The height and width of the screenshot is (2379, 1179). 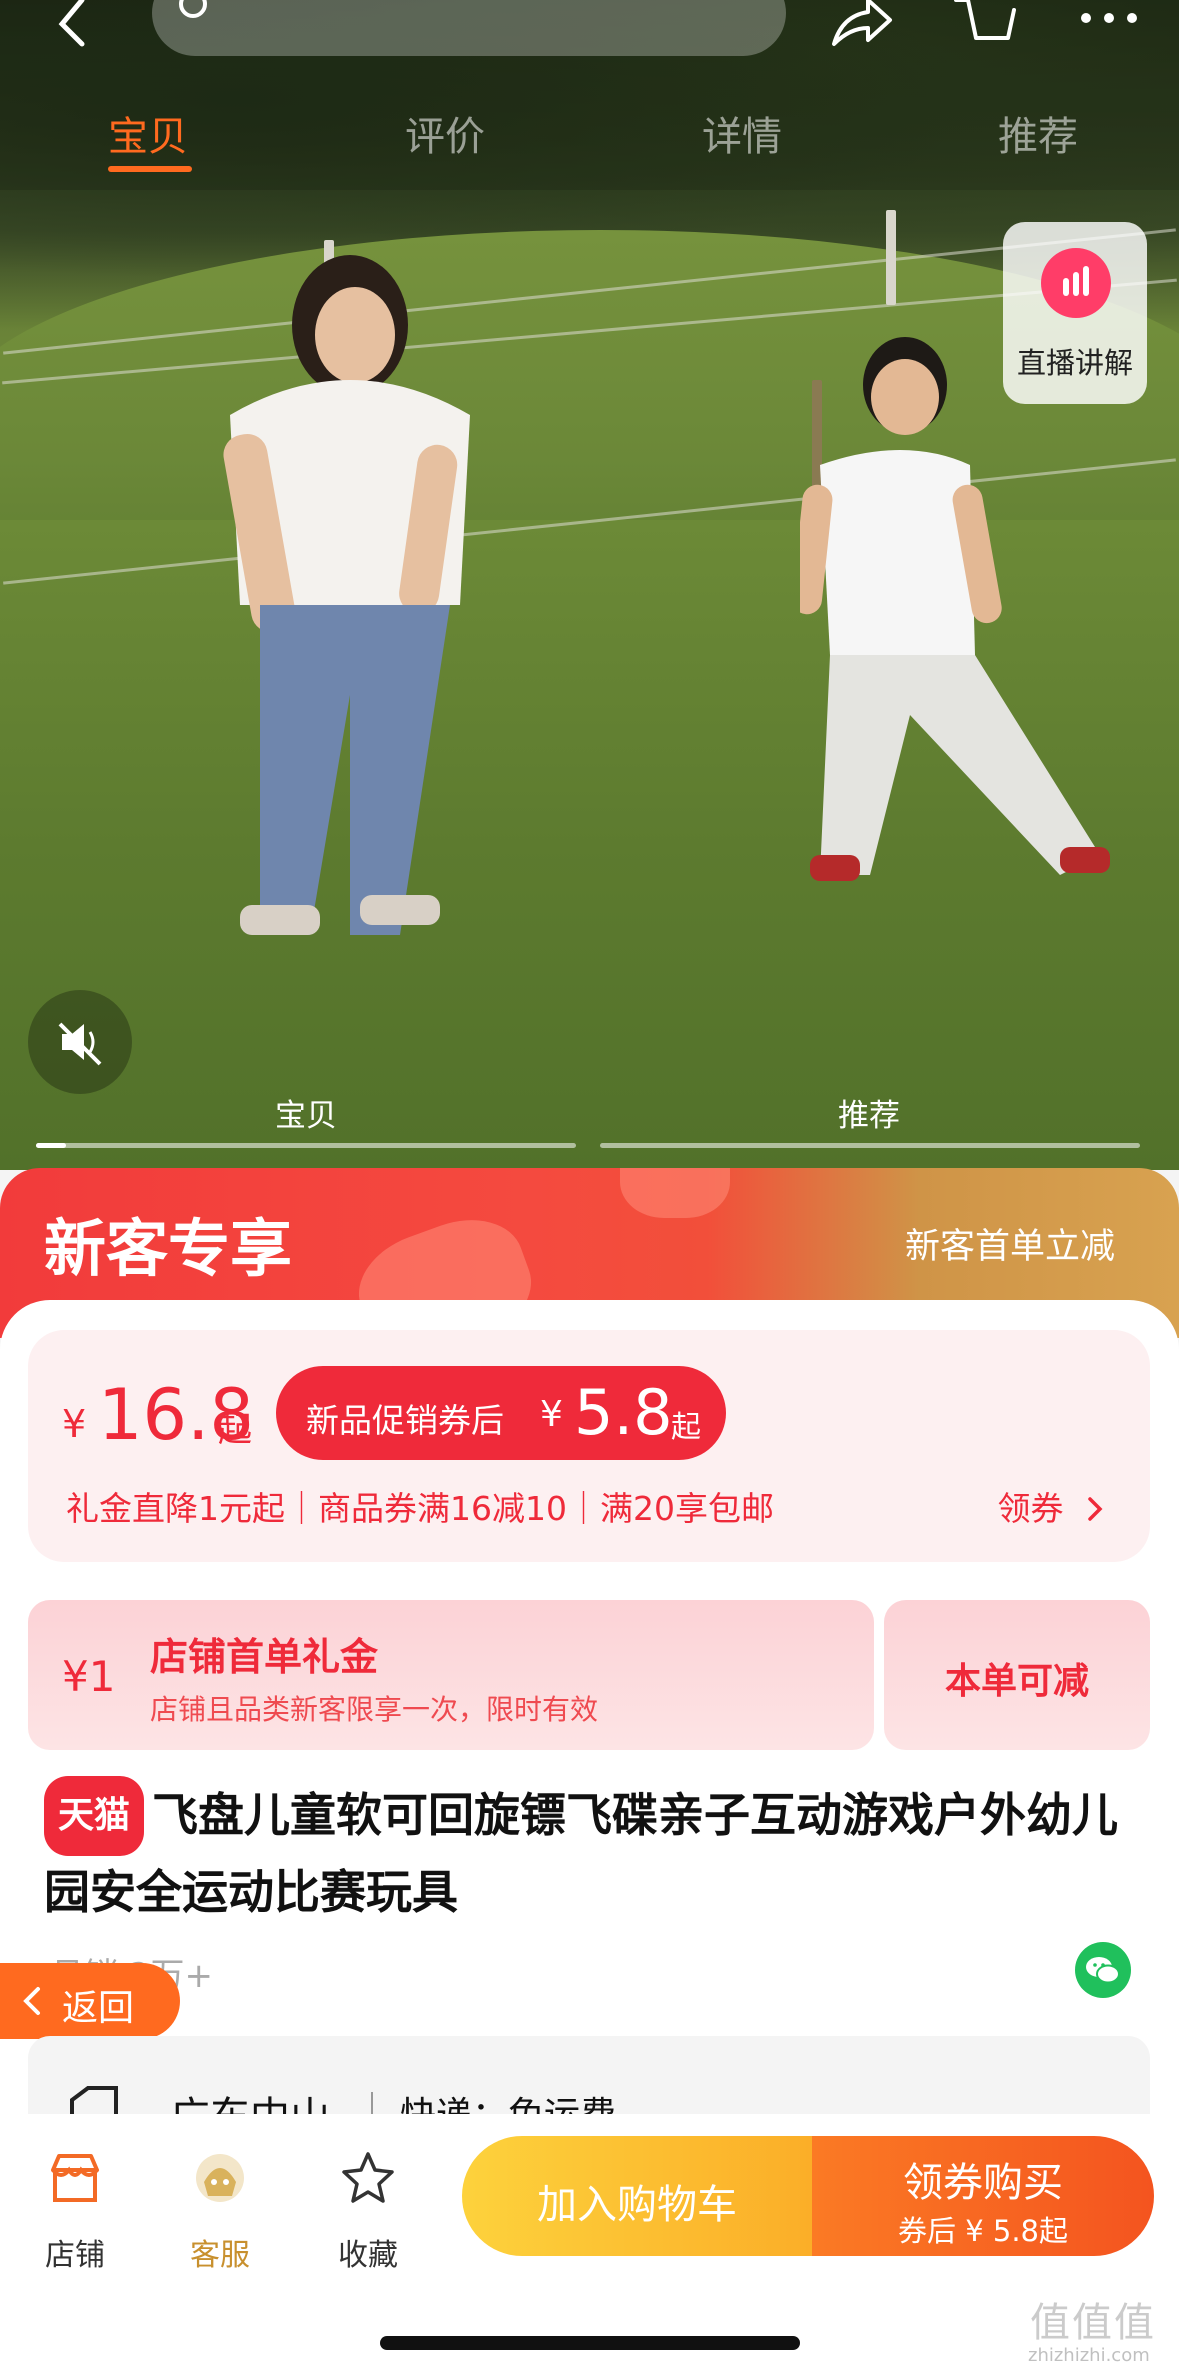 I want to click on get-coupon-label: 领券, so click(x=1030, y=1508).